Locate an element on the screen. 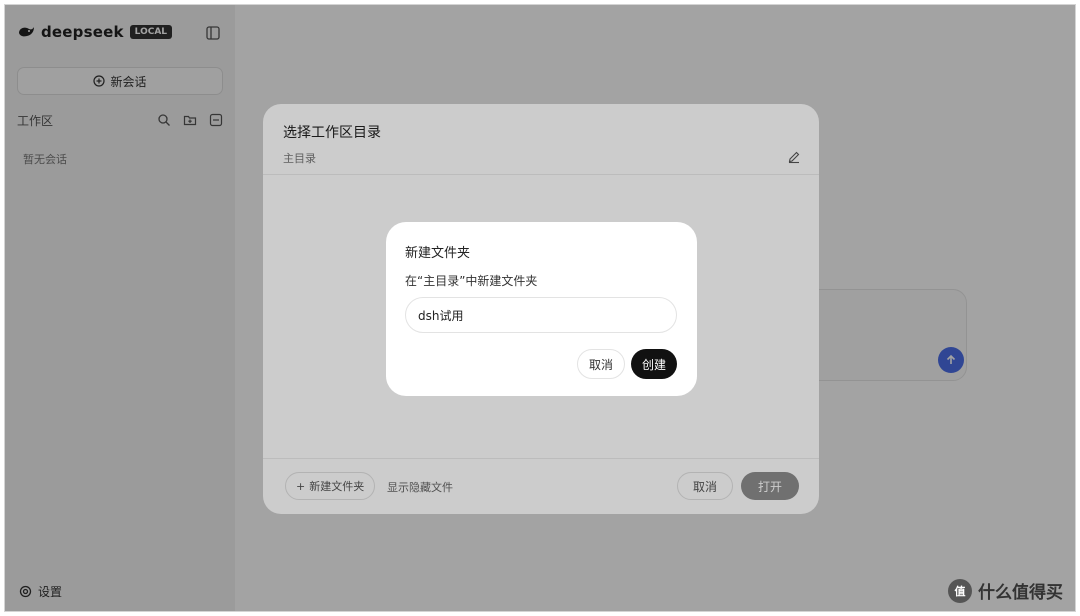 The width and height of the screenshot is (1080, 616). new-folder-title: 新建文件夹 is located at coordinates (438, 253).